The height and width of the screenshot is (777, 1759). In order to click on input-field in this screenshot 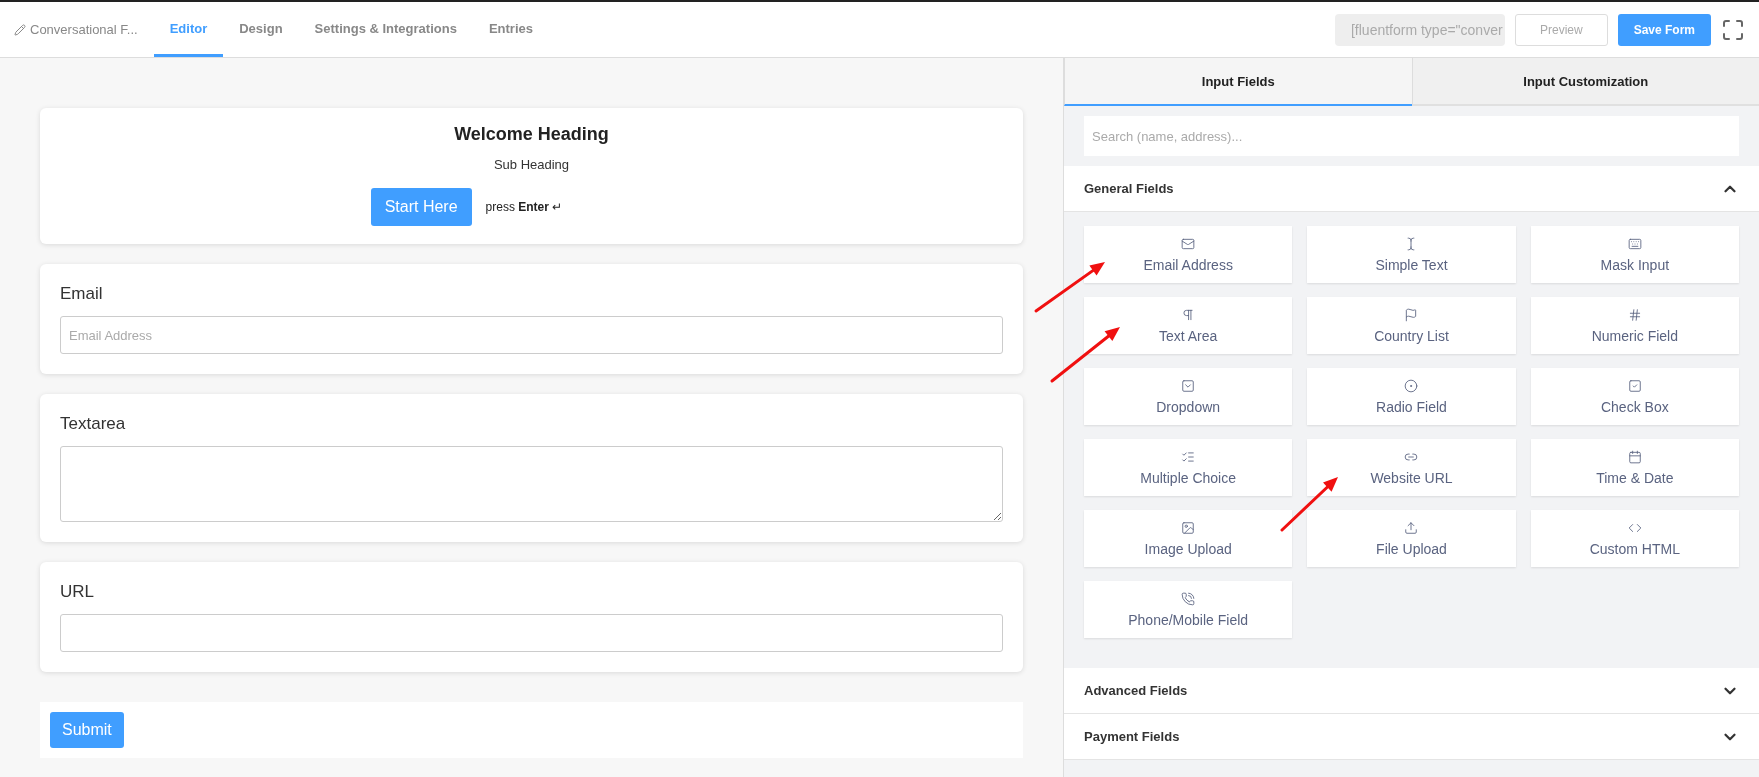, I will do `click(531, 633)`.